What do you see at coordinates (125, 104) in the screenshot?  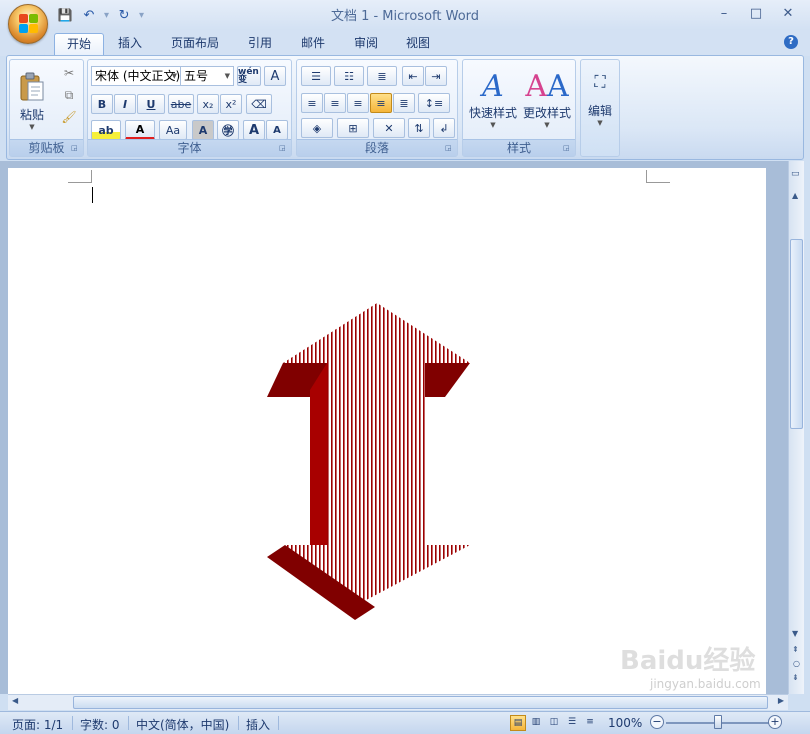 I see `italic-button: I` at bounding box center [125, 104].